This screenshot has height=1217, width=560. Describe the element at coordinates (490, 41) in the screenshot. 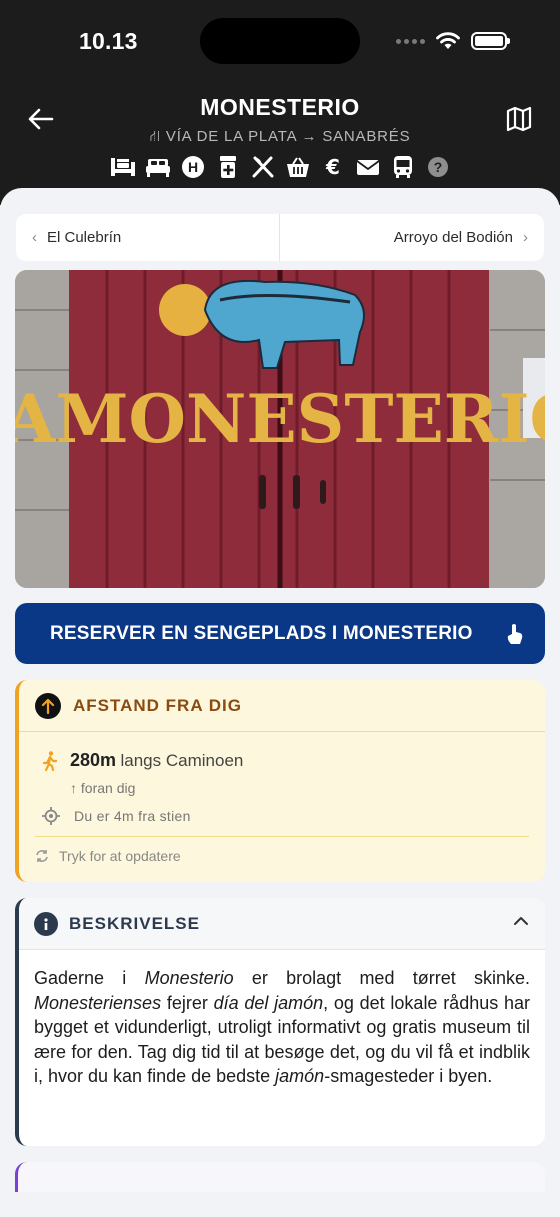

I see `battery-icon` at that location.